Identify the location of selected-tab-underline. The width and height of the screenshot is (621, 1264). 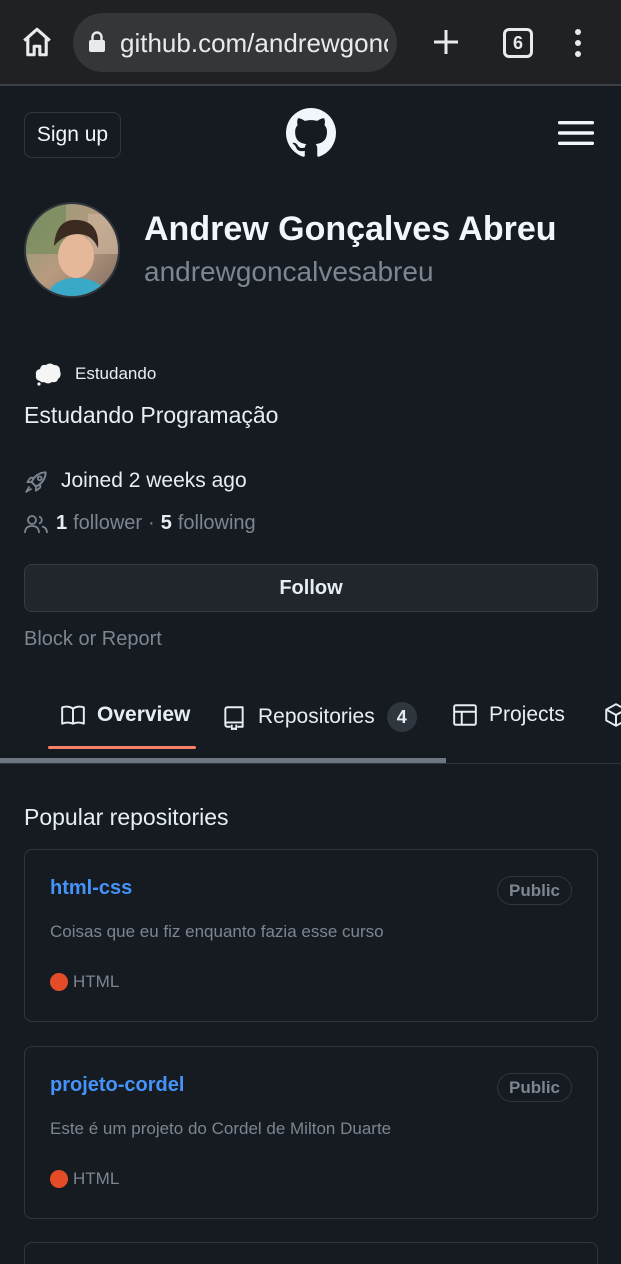
(122, 747).